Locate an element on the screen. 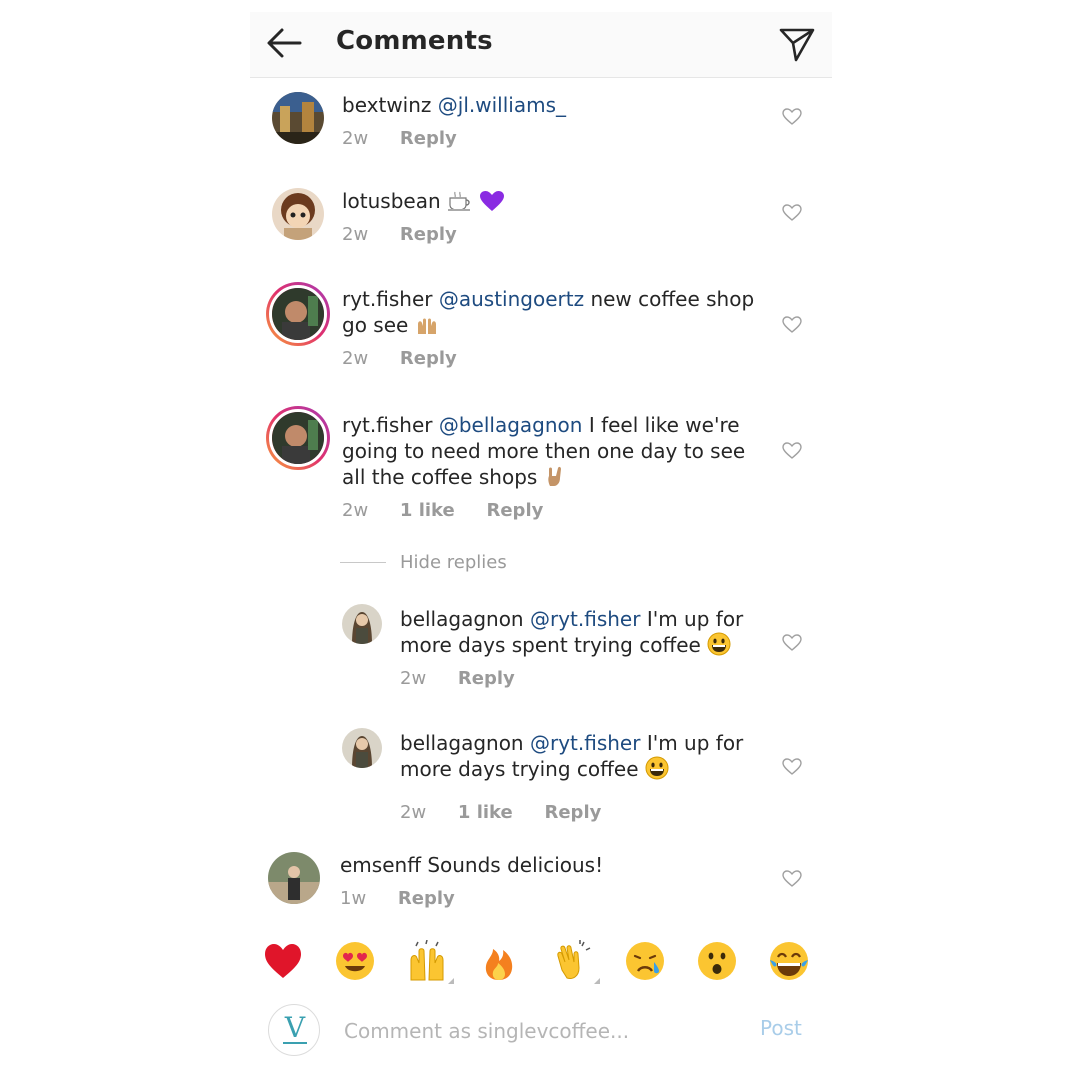  page-title: Comments is located at coordinates (414, 41).